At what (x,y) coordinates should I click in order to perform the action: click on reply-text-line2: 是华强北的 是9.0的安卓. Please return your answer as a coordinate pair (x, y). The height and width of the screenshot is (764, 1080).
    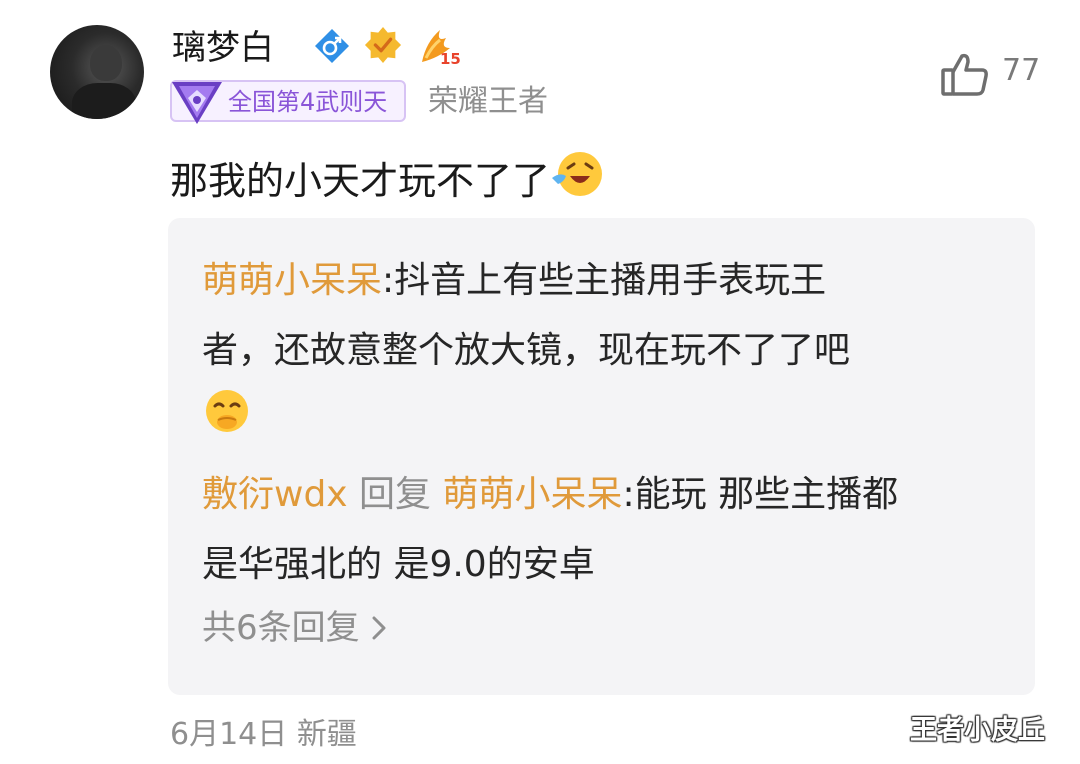
    Looking at the image, I should click on (398, 564).